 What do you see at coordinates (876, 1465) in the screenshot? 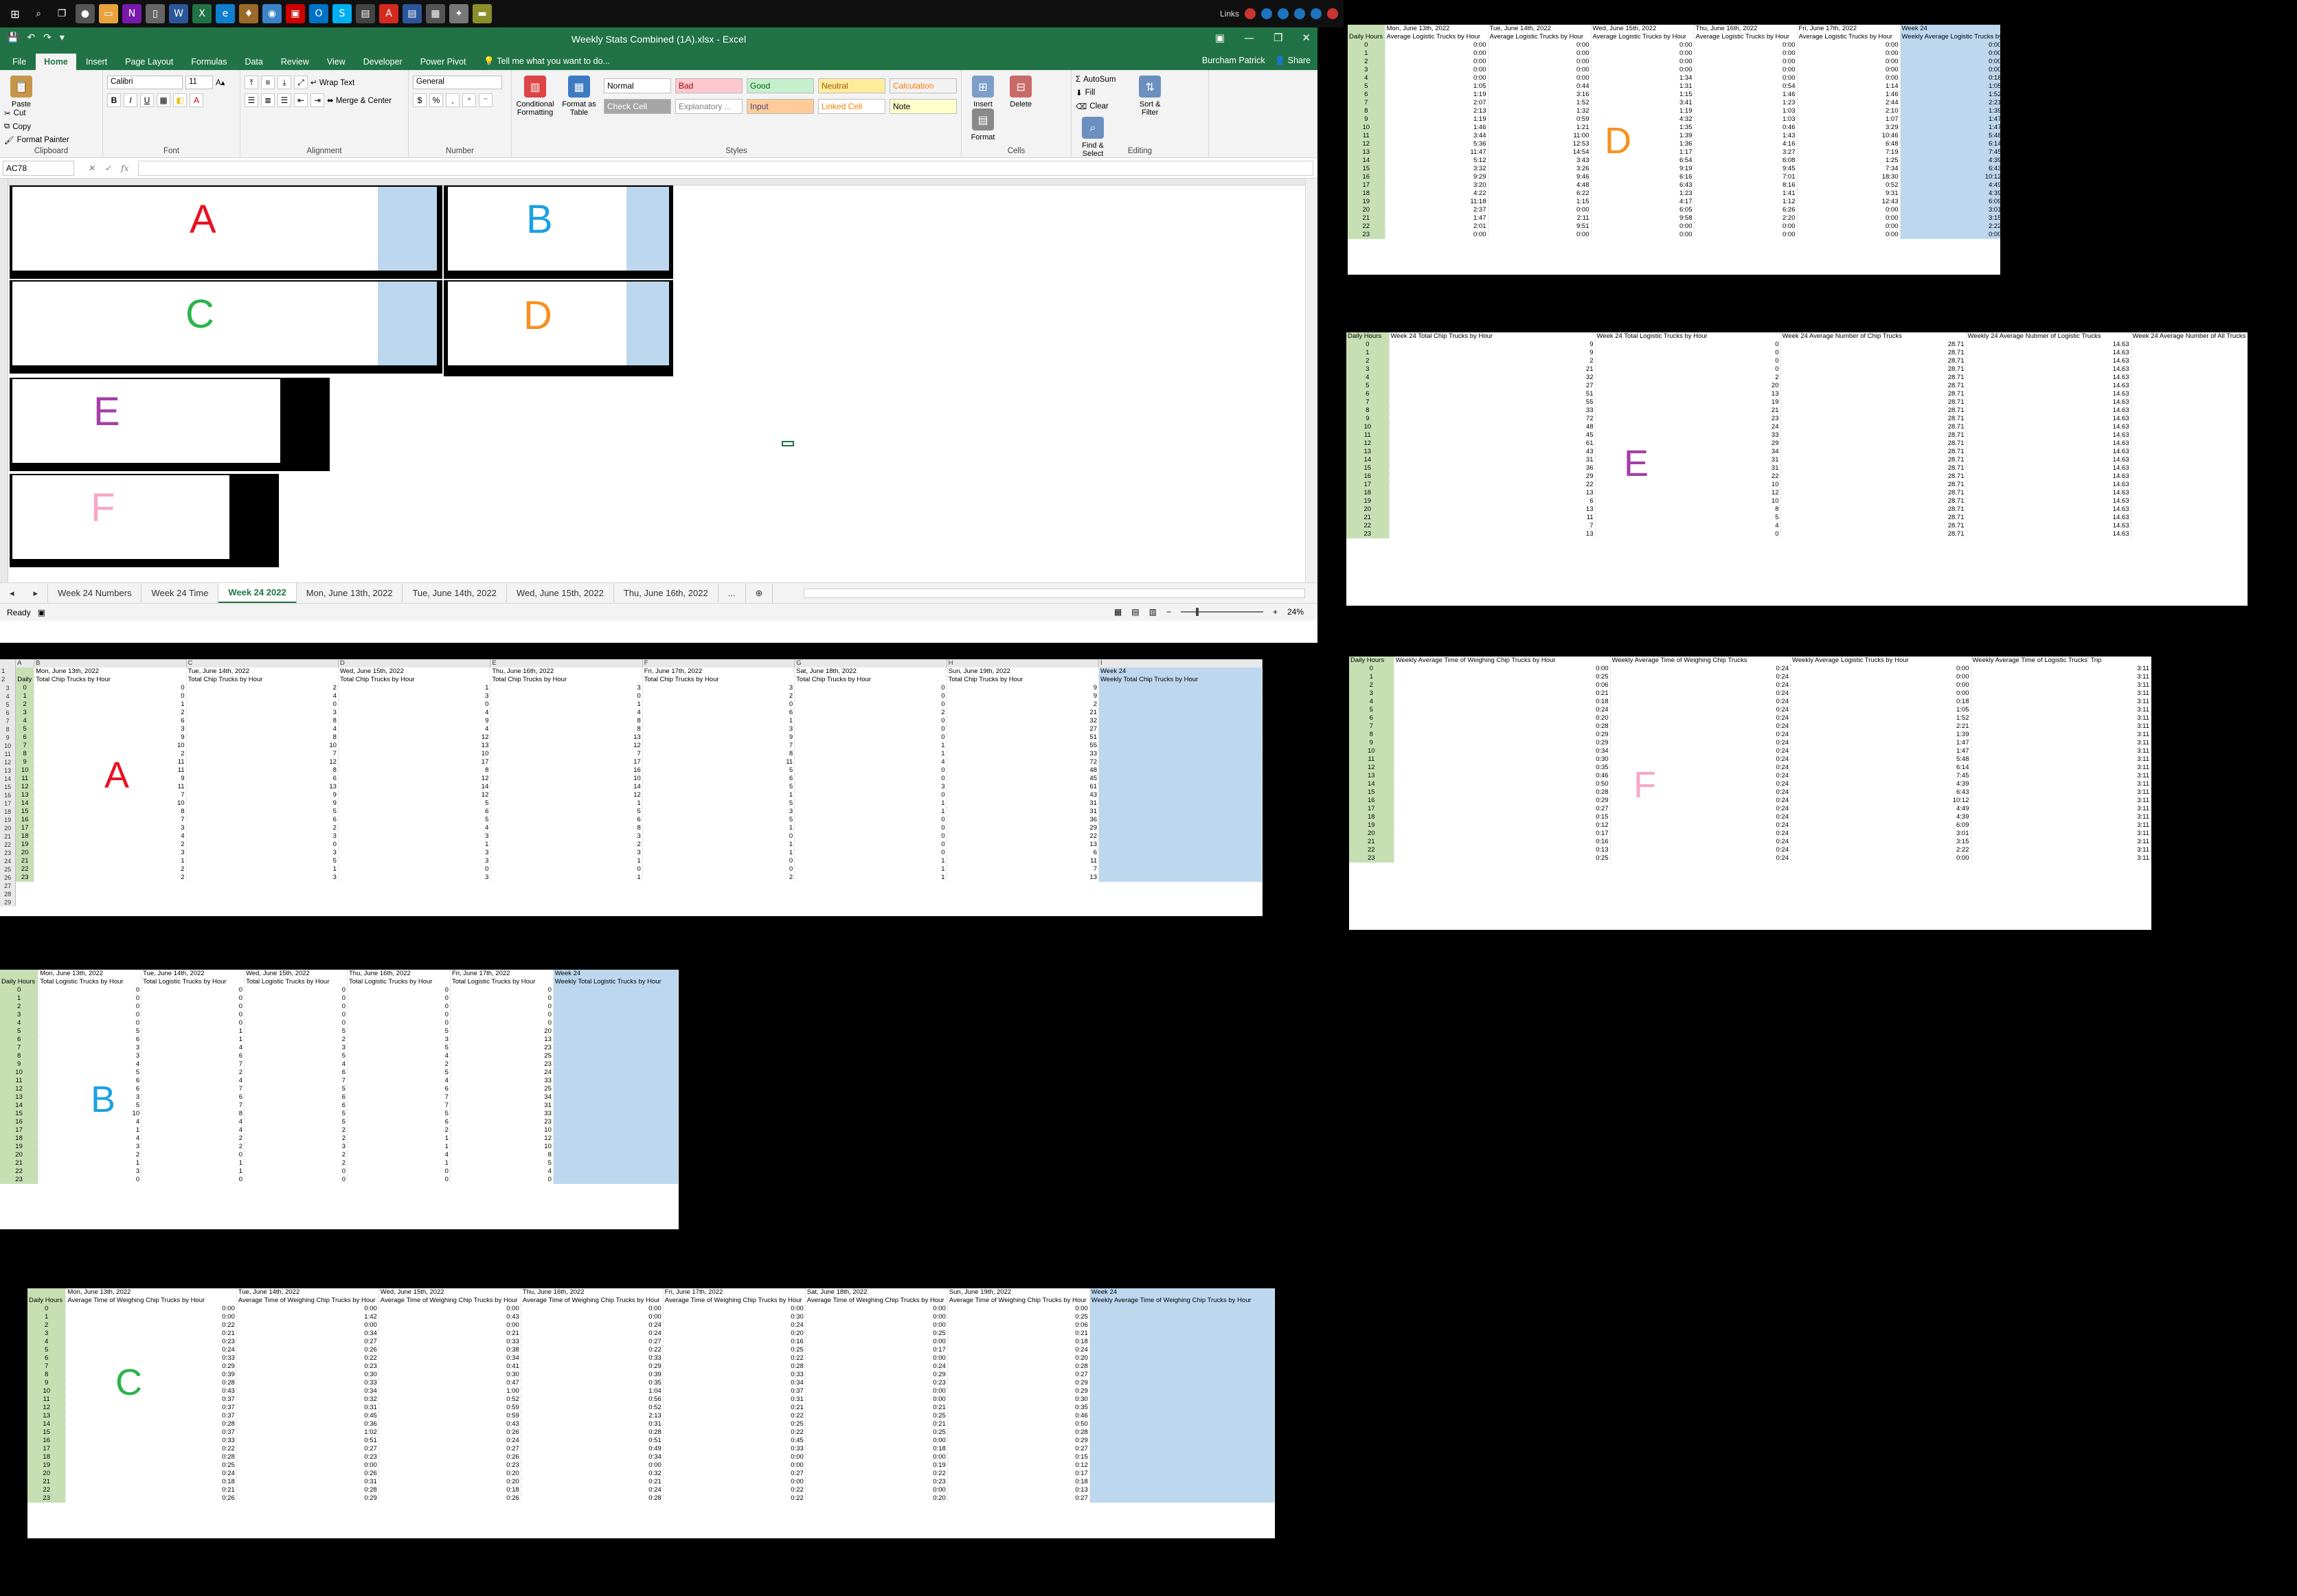
I see `data-cell: 0:19` at bounding box center [876, 1465].